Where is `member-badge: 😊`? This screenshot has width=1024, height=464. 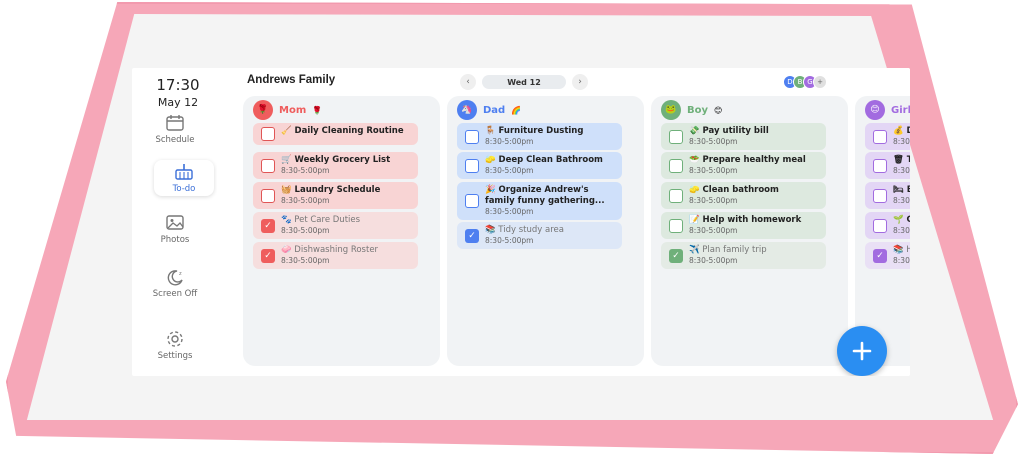
member-badge: 😊 is located at coordinates (875, 110).